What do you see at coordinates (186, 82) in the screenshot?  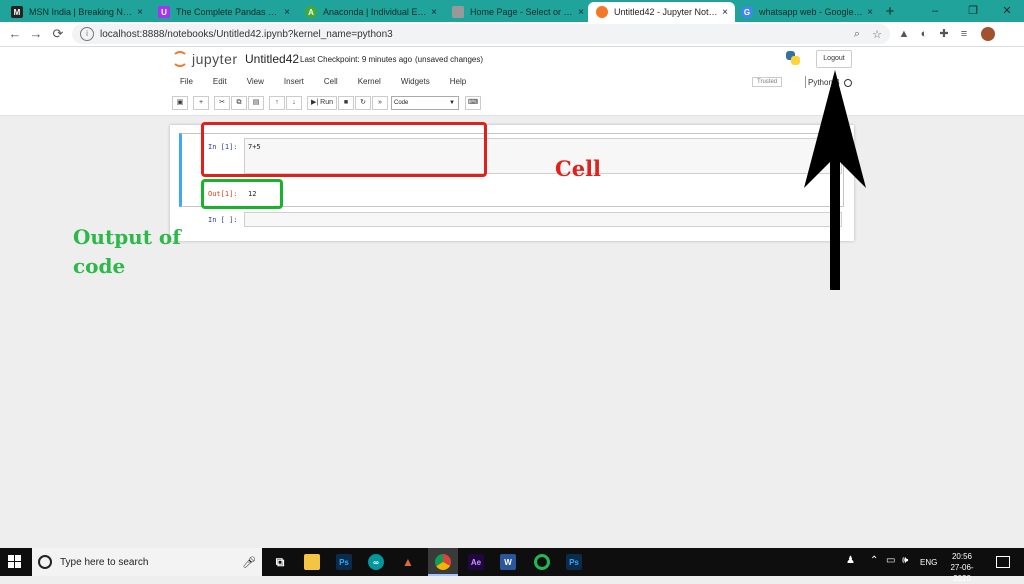 I see `menu-file: File` at bounding box center [186, 82].